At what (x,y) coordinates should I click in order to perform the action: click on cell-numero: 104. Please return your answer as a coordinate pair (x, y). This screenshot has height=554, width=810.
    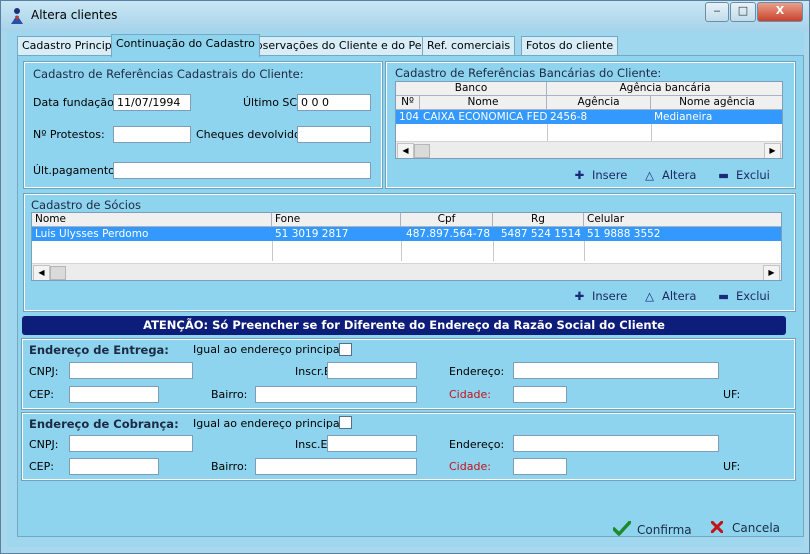
    Looking at the image, I should click on (409, 117).